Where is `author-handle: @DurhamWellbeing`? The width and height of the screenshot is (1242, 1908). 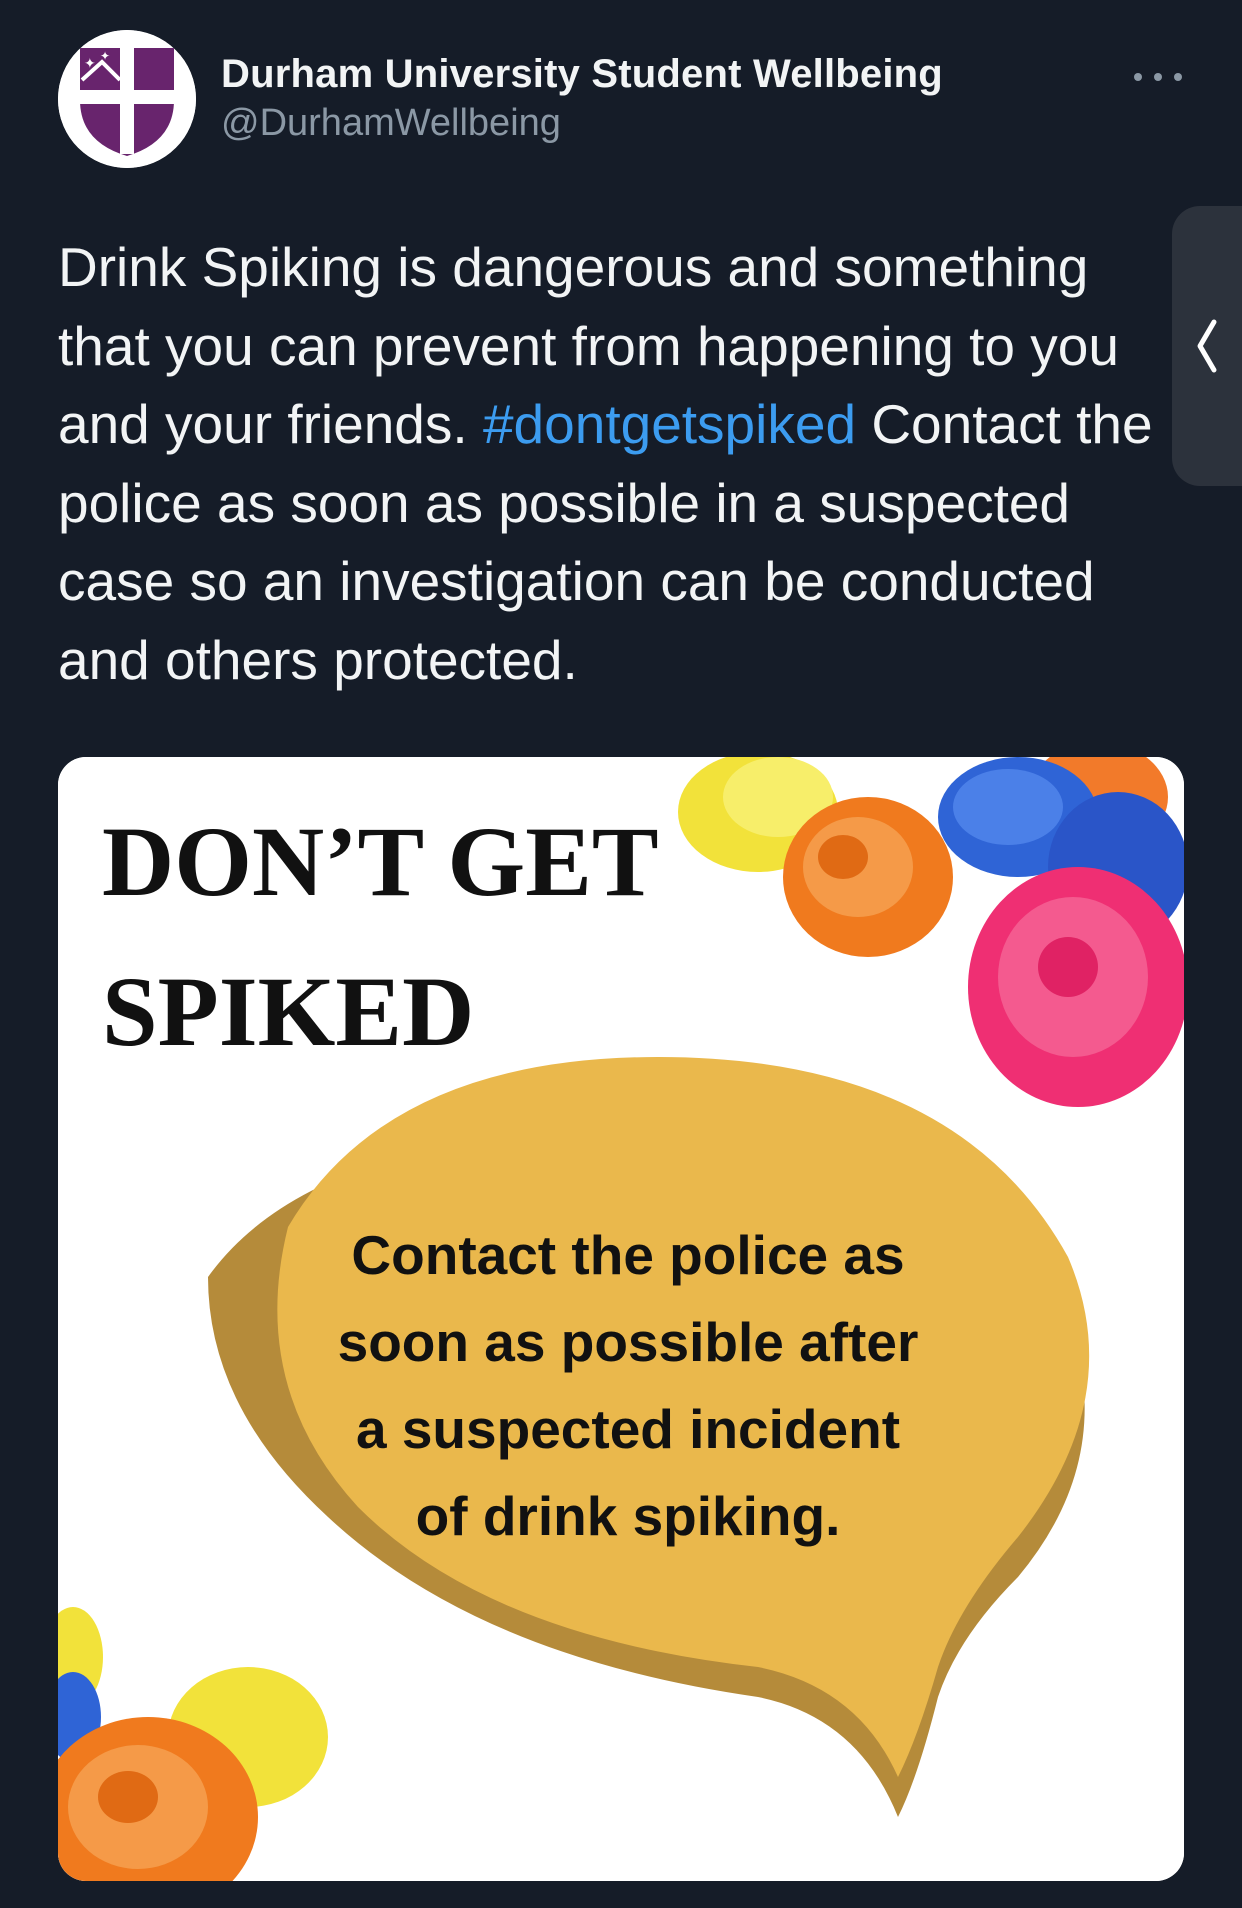
author-handle: @DurhamWellbeing is located at coordinates (391, 123).